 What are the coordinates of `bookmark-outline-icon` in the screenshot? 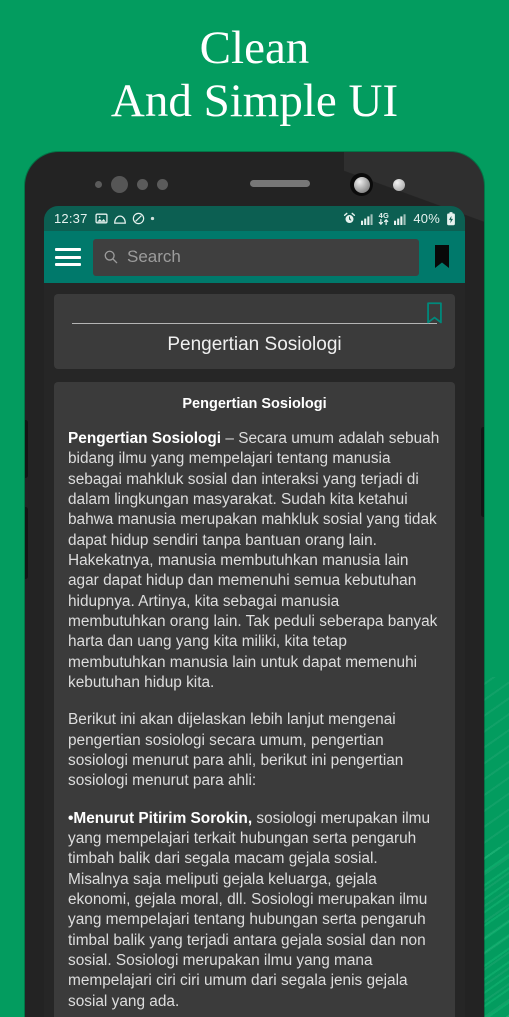 It's located at (434, 313).